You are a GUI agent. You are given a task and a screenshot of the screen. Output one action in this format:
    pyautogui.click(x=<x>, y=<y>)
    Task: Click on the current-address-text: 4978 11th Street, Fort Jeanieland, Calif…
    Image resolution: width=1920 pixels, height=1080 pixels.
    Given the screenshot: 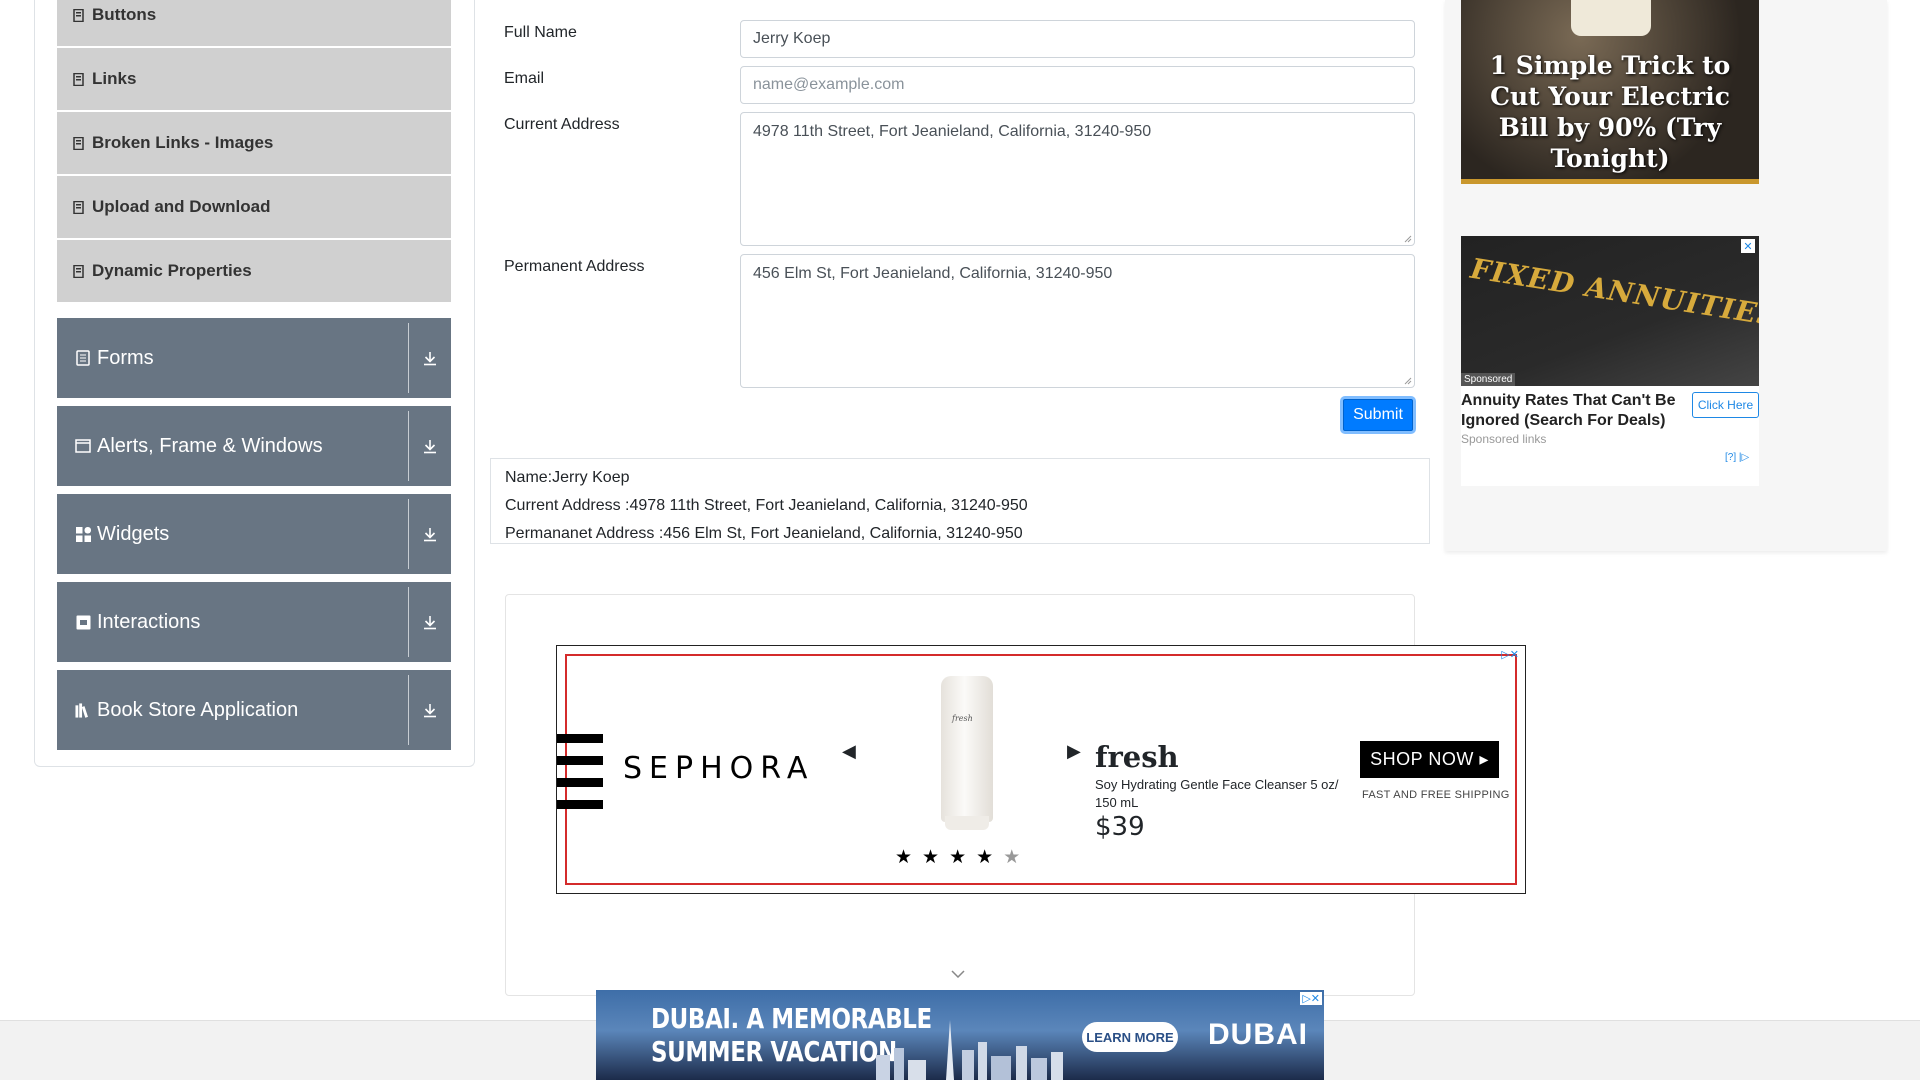 What is the action you would take?
    pyautogui.click(x=952, y=131)
    